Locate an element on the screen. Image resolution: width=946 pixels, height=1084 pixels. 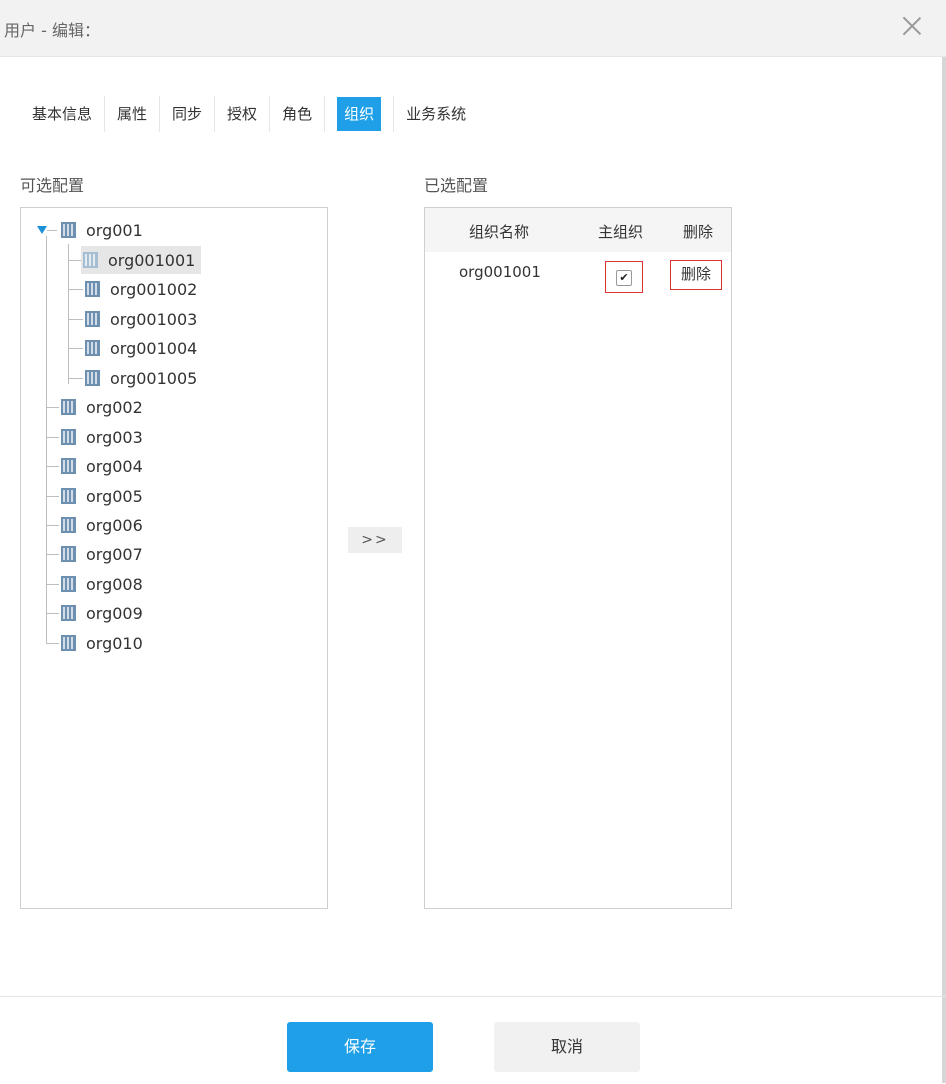
tree-item-org009: org009 is located at coordinates (104, 613).